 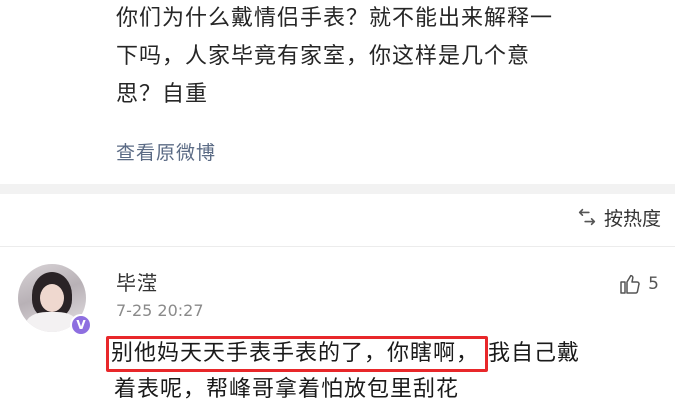 I want to click on sort-icon, so click(x=587, y=217).